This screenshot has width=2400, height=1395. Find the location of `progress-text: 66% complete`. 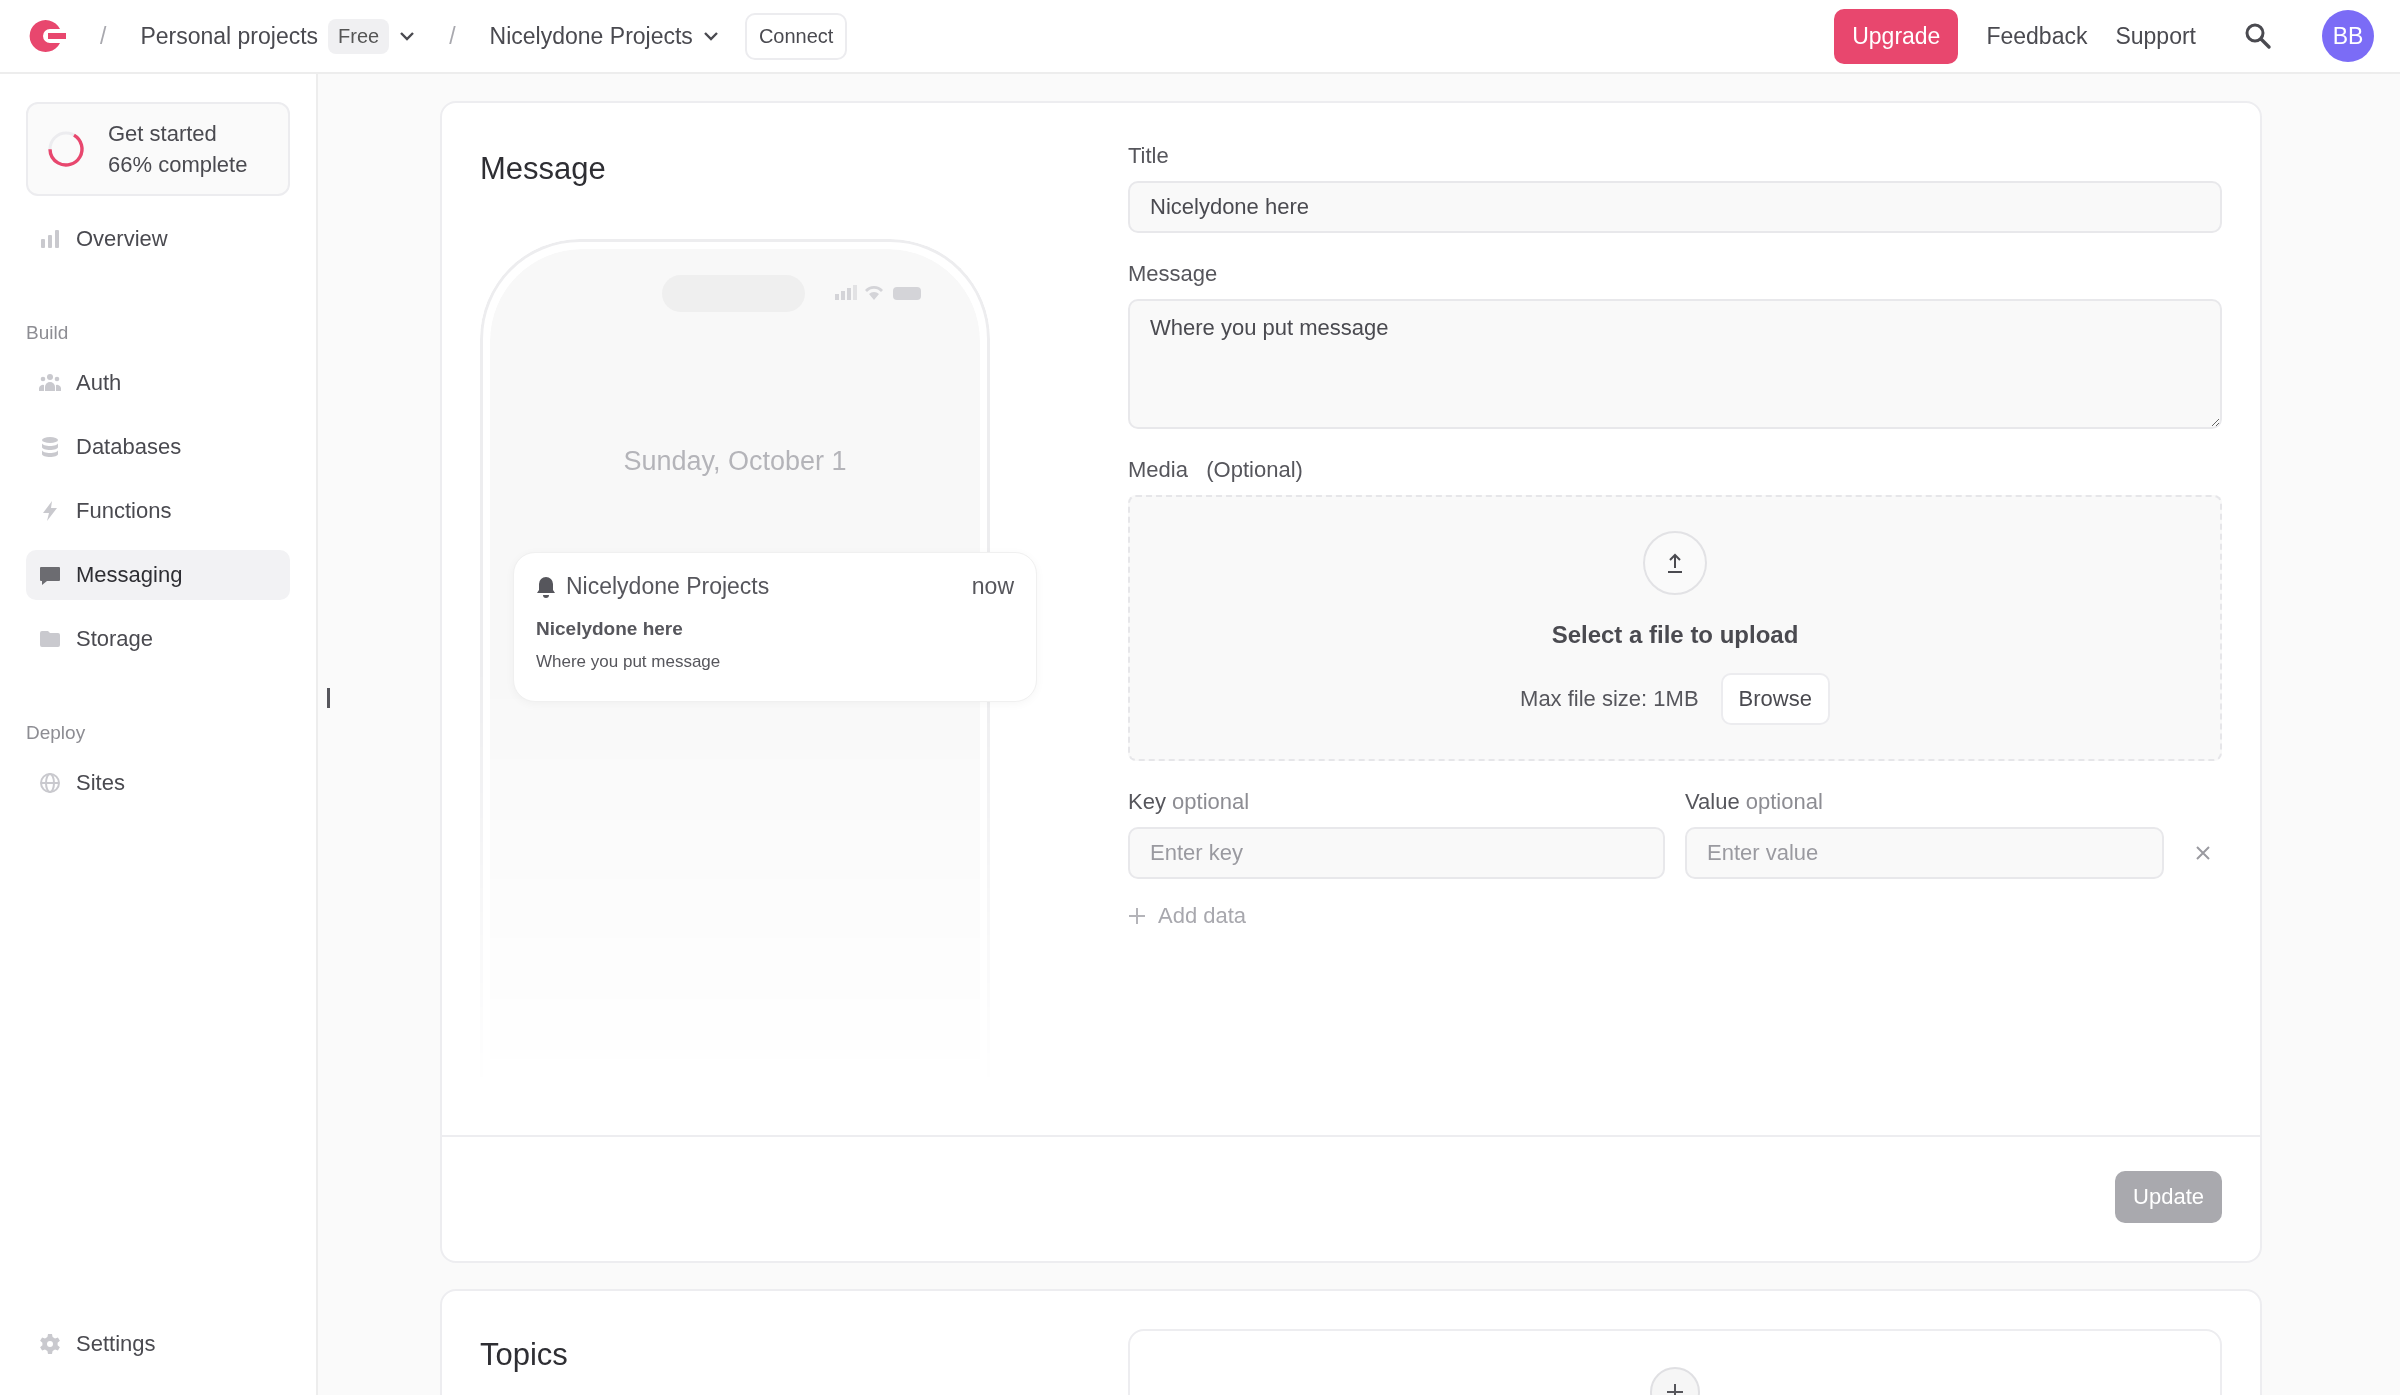

progress-text: 66% complete is located at coordinates (178, 165).